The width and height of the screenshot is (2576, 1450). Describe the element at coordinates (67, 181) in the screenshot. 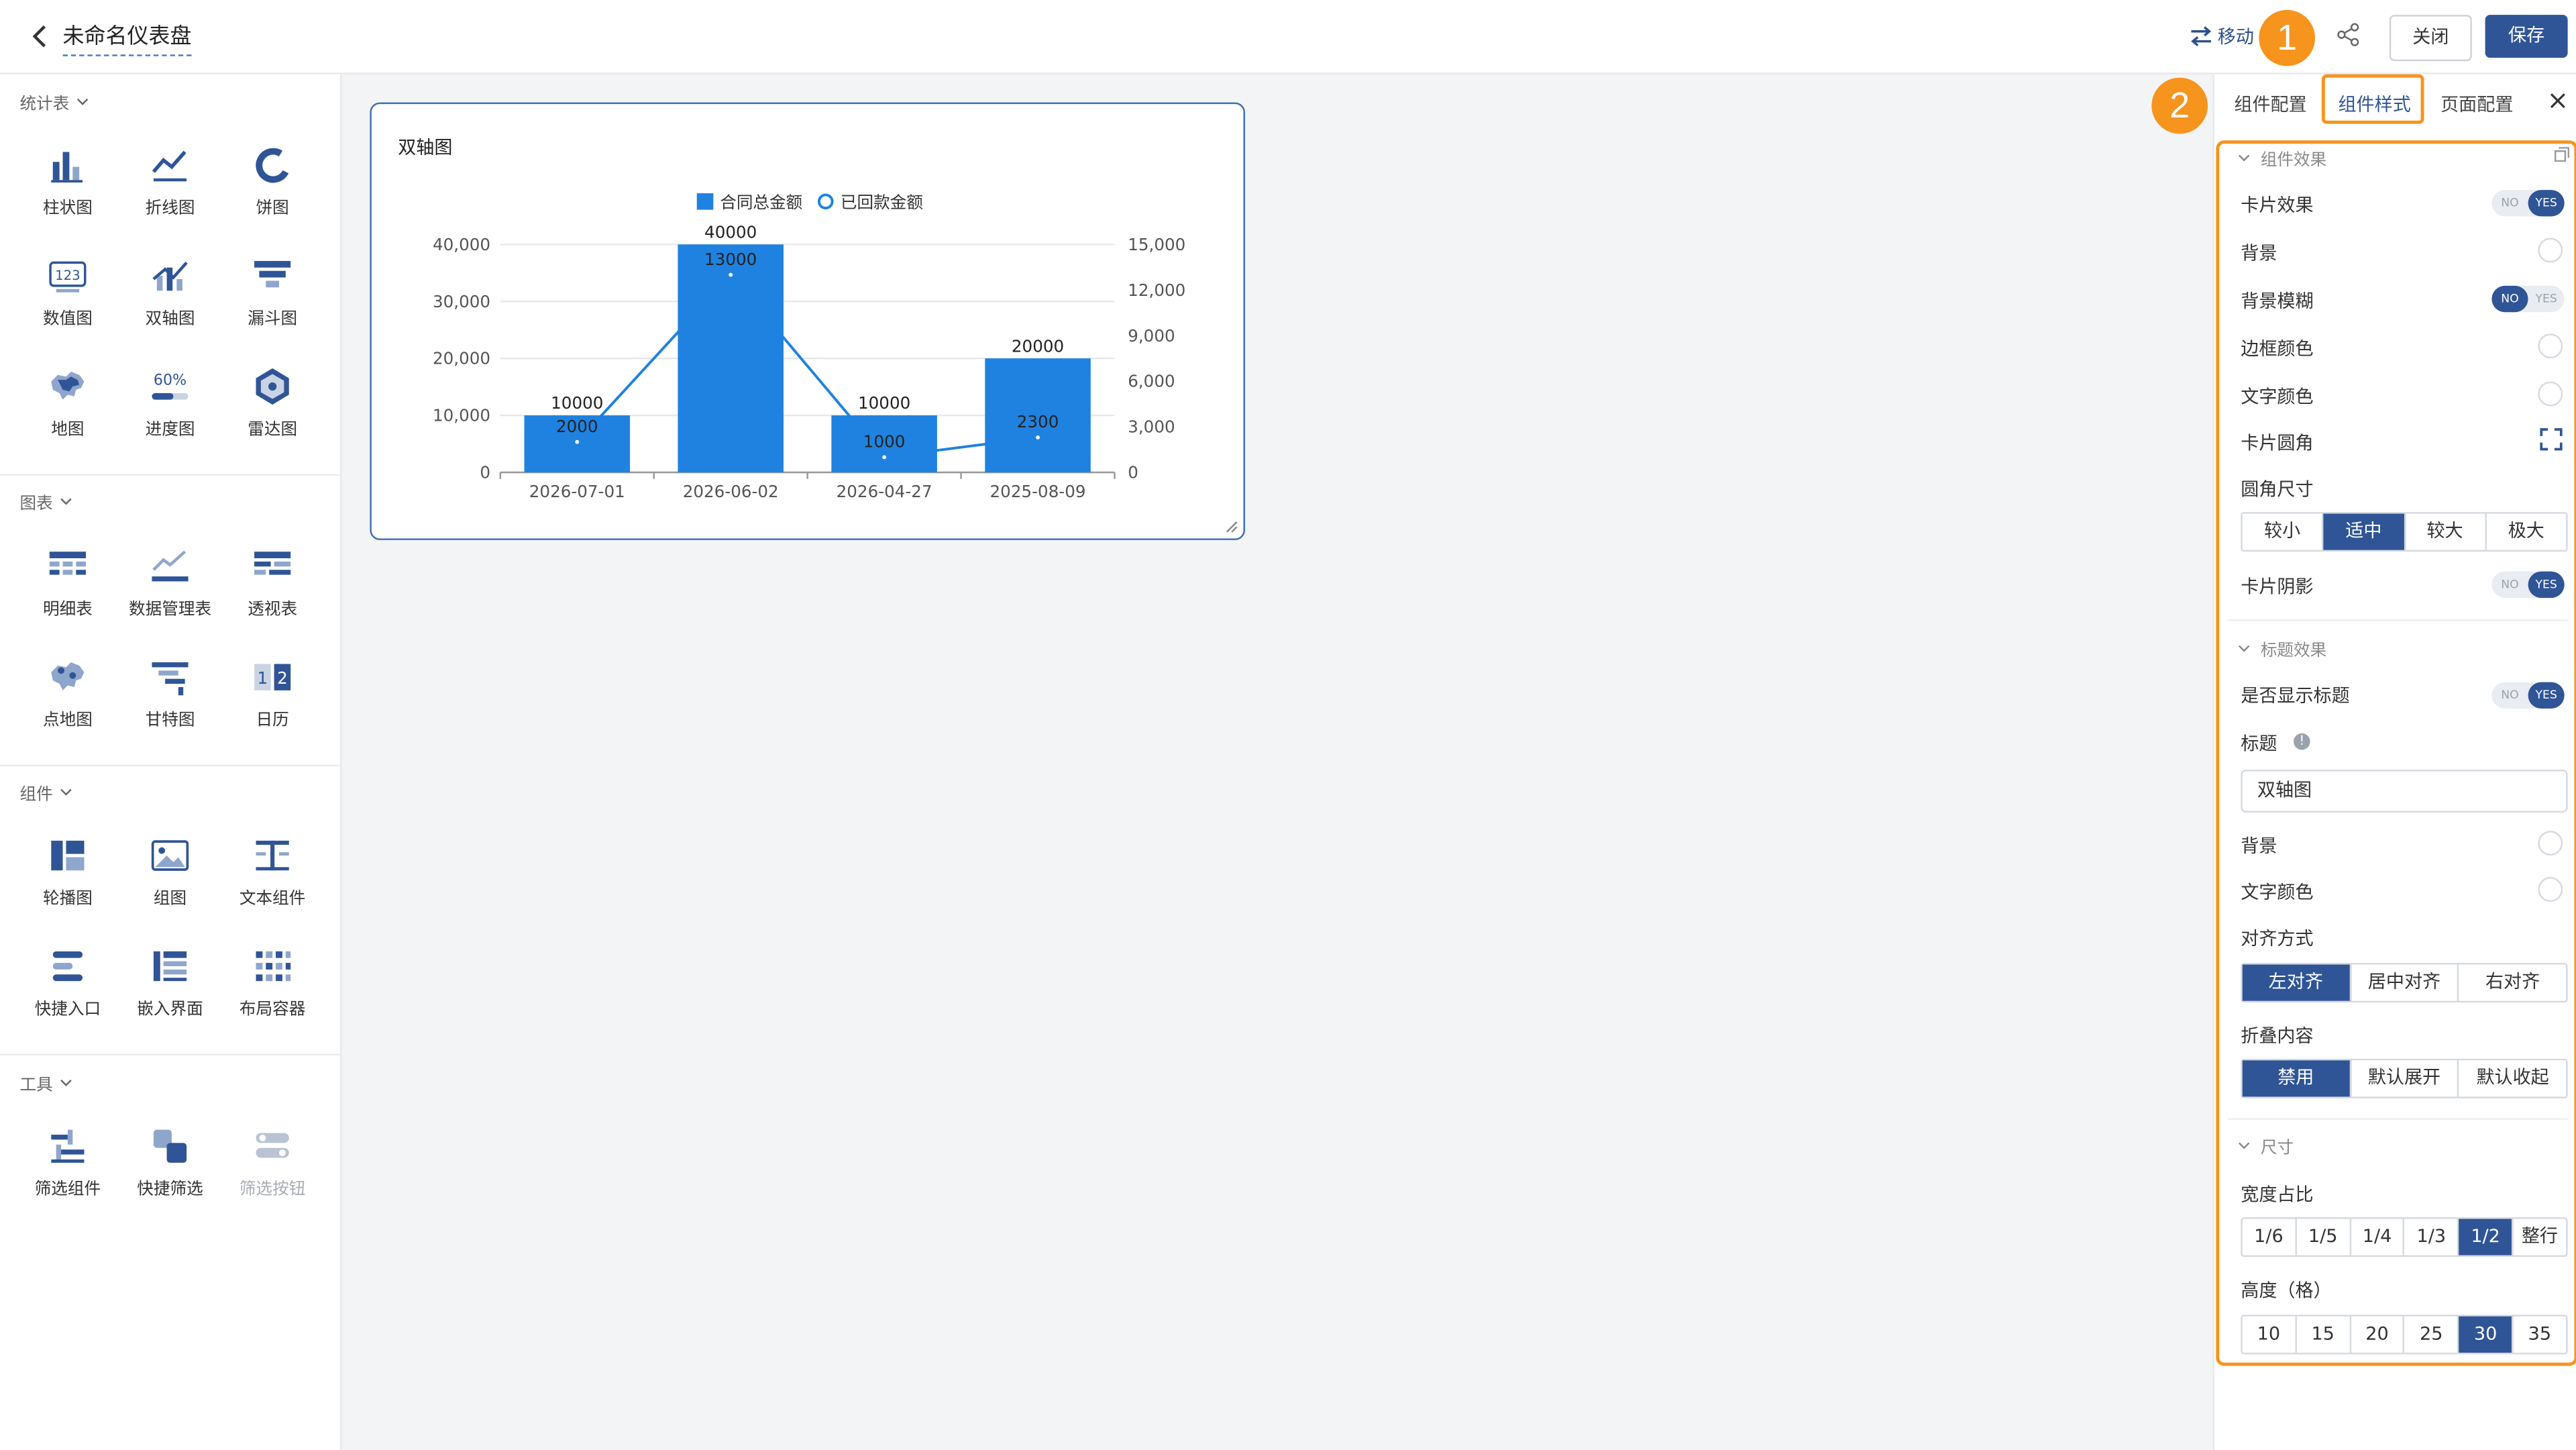

I see `tool-bar-chart: 柱状图` at that location.